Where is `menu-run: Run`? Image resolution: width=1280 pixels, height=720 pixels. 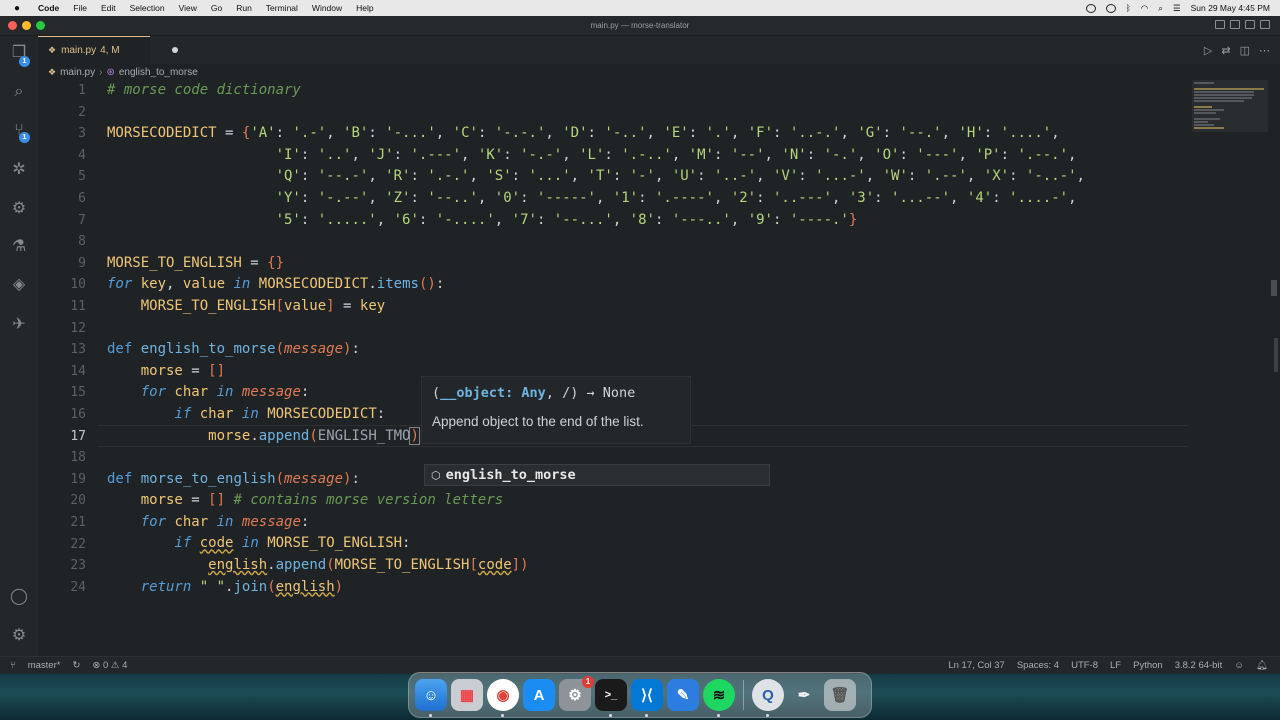
menu-run: Run is located at coordinates (244, 8).